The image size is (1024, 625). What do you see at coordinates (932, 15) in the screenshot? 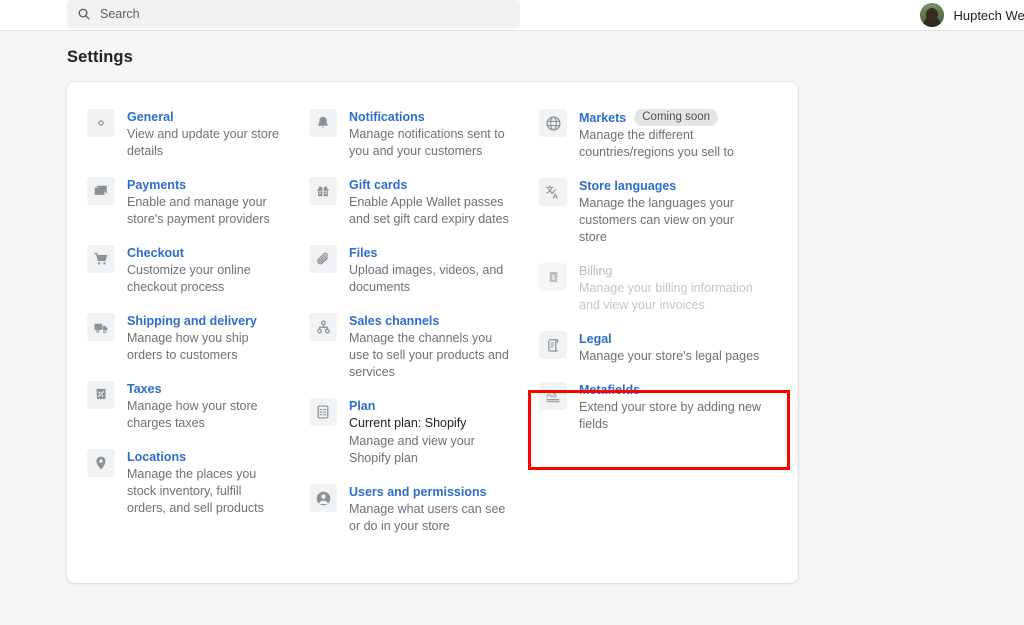
I see `avatar` at bounding box center [932, 15].